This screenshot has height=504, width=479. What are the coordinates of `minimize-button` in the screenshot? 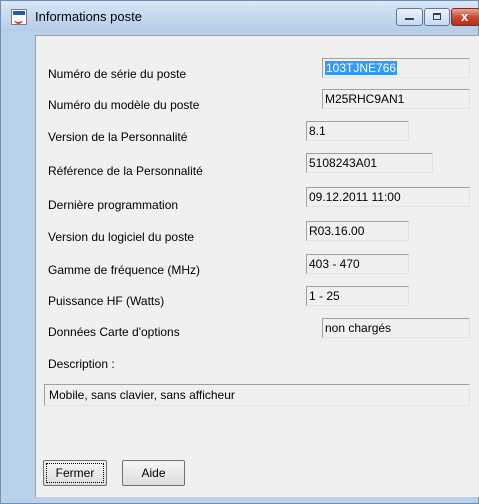 It's located at (409, 17).